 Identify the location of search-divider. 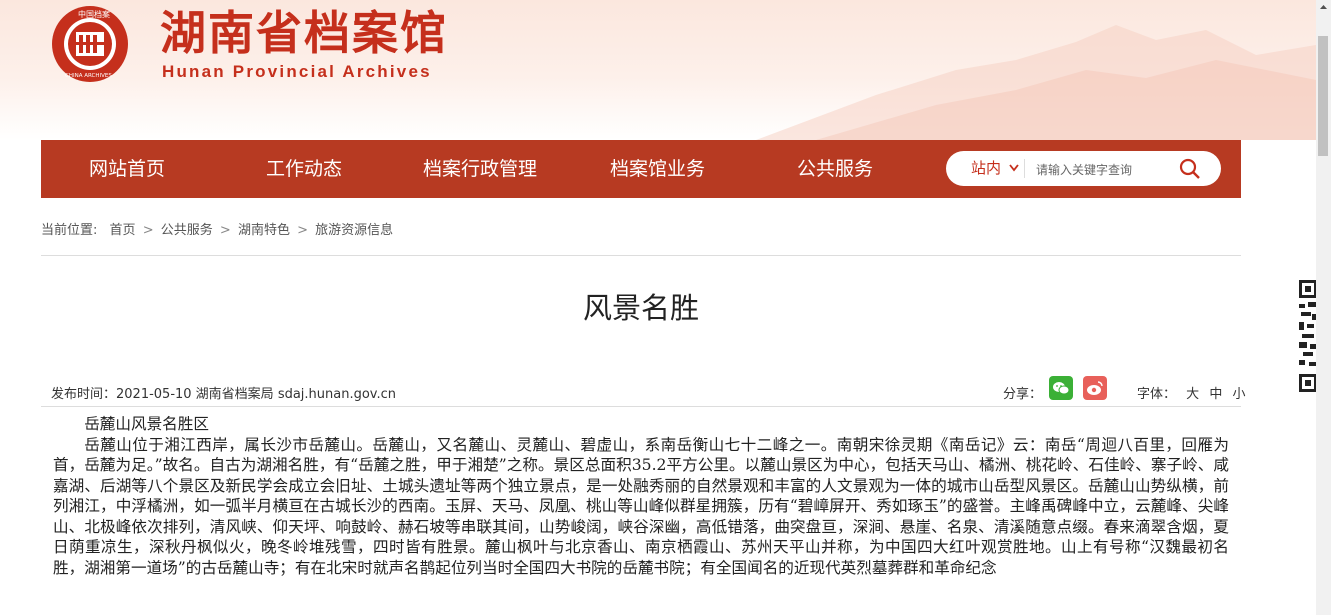
(1024, 168).